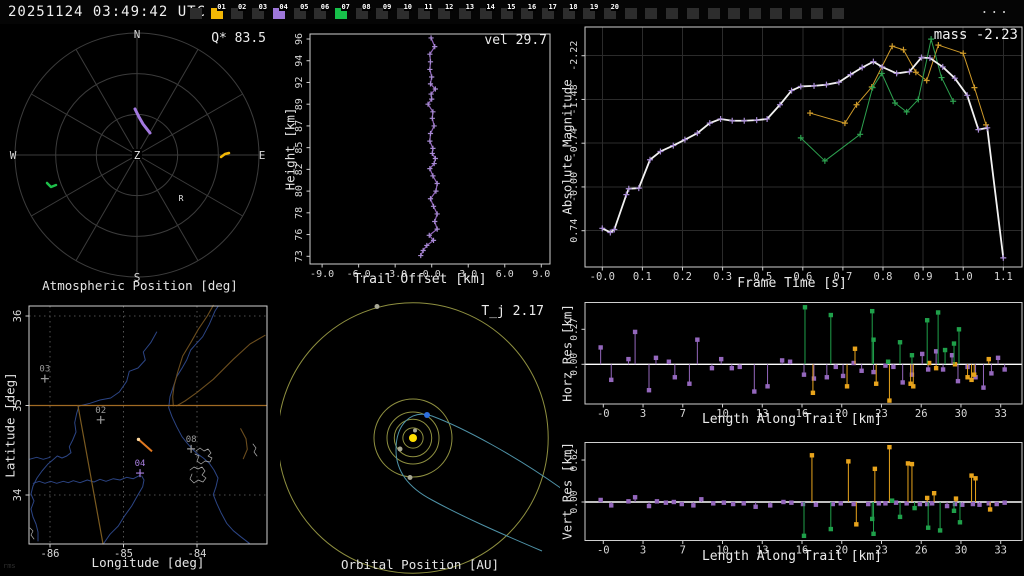 Image resolution: width=1024 pixels, height=576 pixels. I want to click on mass-stat-label: mass -2.23, so click(975, 35).